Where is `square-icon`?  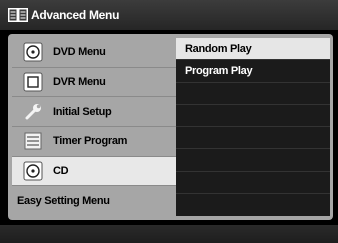 square-icon is located at coordinates (33, 82).